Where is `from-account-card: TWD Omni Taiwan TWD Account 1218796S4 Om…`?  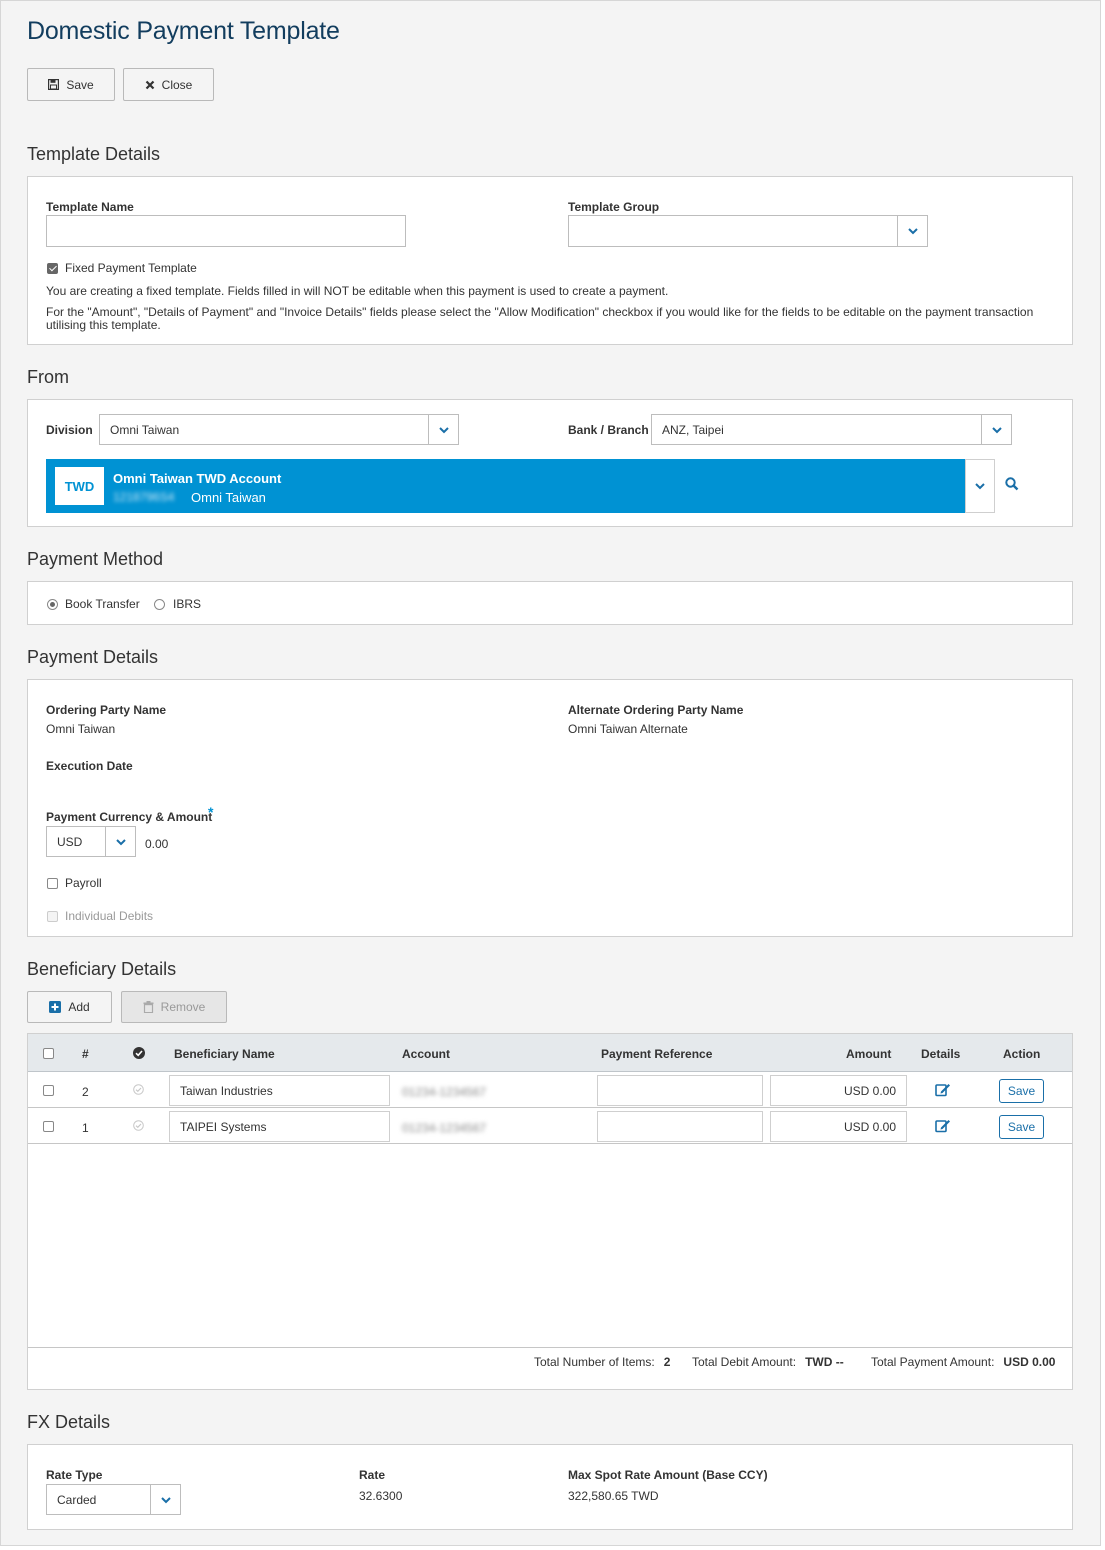 from-account-card: TWD Omni Taiwan TWD Account 1218796S4 Om… is located at coordinates (505, 486).